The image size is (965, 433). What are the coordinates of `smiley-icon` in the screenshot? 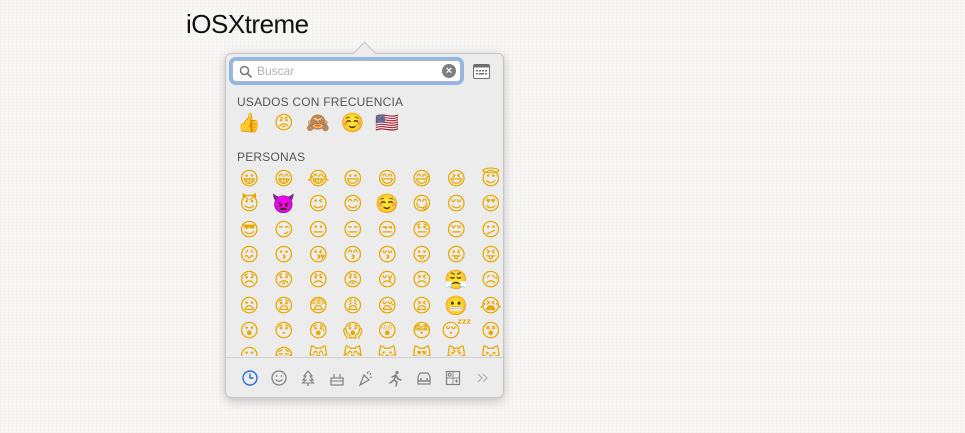 It's located at (278, 377).